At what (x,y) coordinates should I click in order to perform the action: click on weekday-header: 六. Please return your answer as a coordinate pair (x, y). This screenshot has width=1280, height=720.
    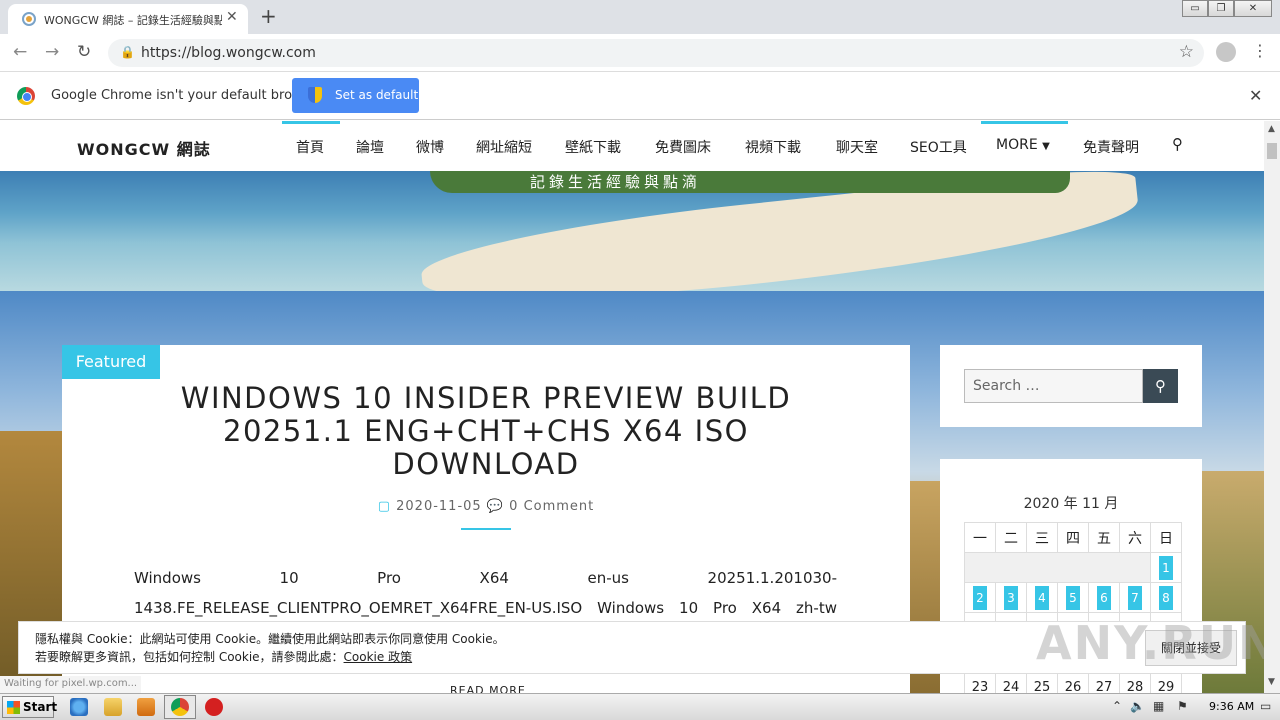
    Looking at the image, I should click on (1135, 537).